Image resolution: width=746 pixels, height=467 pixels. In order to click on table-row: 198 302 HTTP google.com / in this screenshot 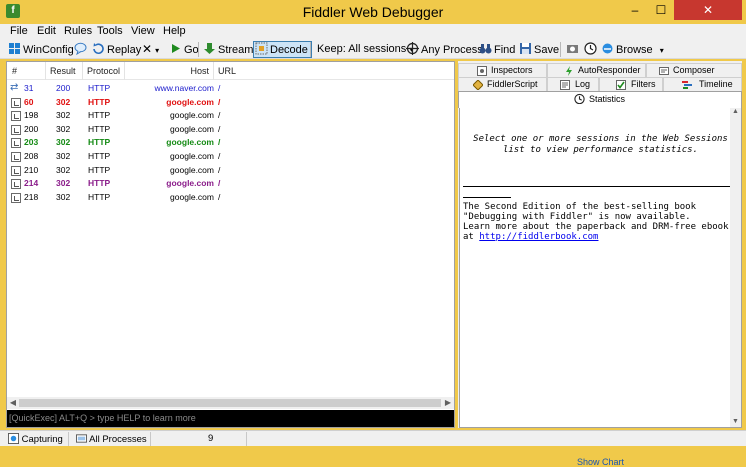, I will do `click(230, 116)`.